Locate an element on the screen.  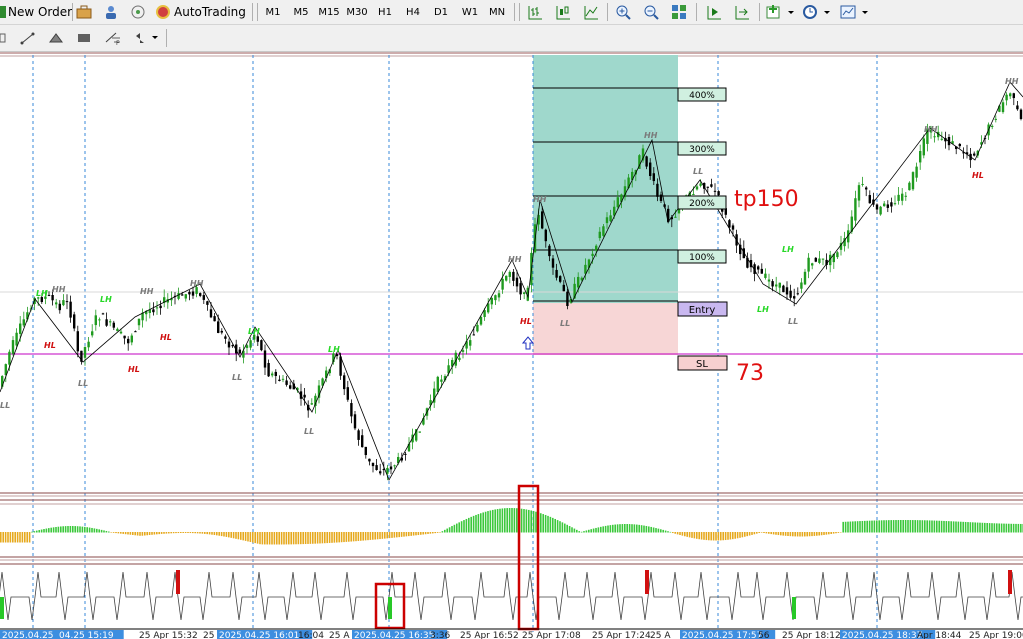
arrows-icon is located at coordinates (147, 38).